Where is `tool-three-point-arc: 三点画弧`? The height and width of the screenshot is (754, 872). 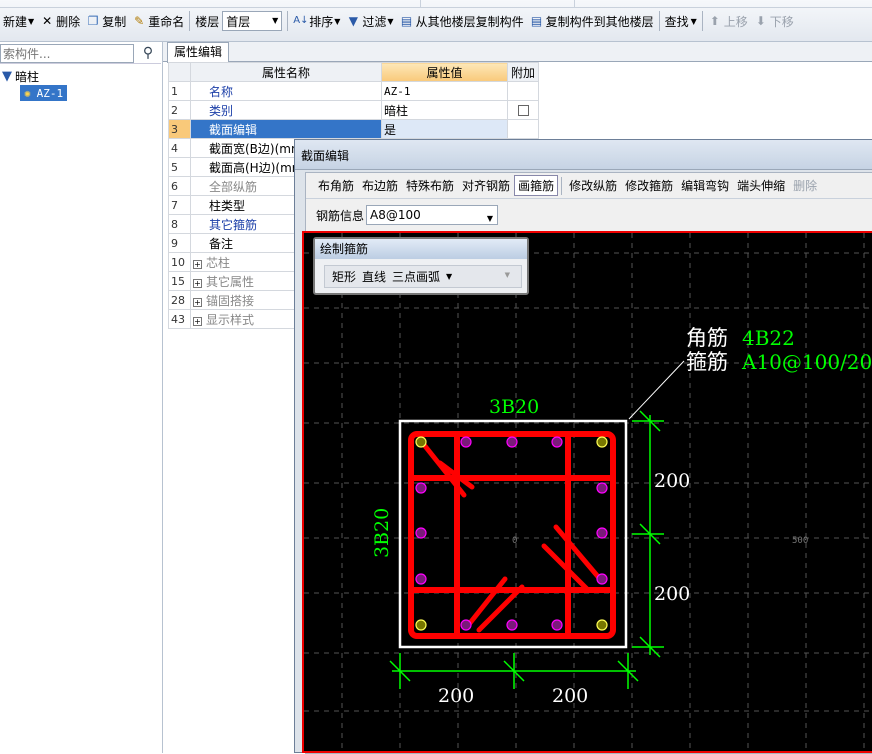
tool-three-point-arc: 三点画弧 is located at coordinates (416, 276).